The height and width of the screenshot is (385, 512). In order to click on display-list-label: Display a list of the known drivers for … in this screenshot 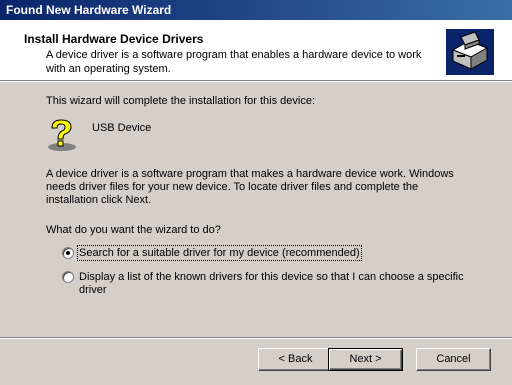, I will do `click(271, 283)`.